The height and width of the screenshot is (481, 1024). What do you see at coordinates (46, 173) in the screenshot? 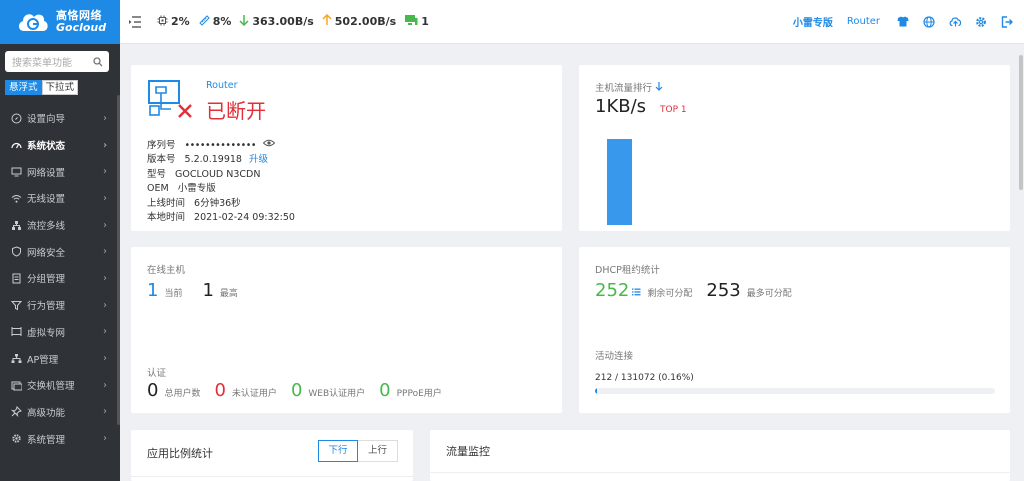
I see `sidebar-item-label: 网络设置` at bounding box center [46, 173].